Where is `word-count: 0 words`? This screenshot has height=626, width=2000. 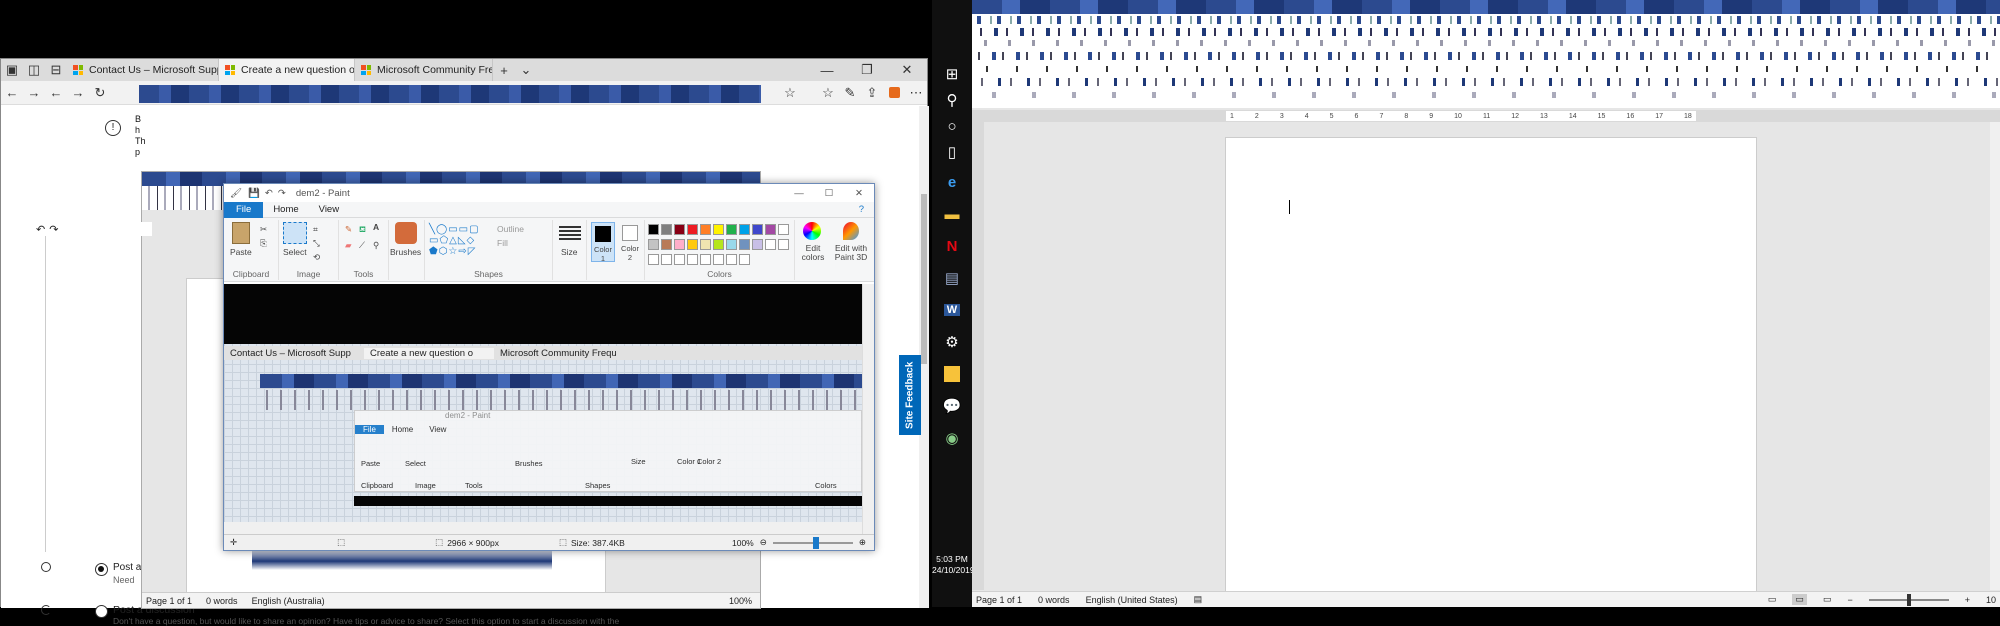
word-count: 0 words is located at coordinates (1054, 600).